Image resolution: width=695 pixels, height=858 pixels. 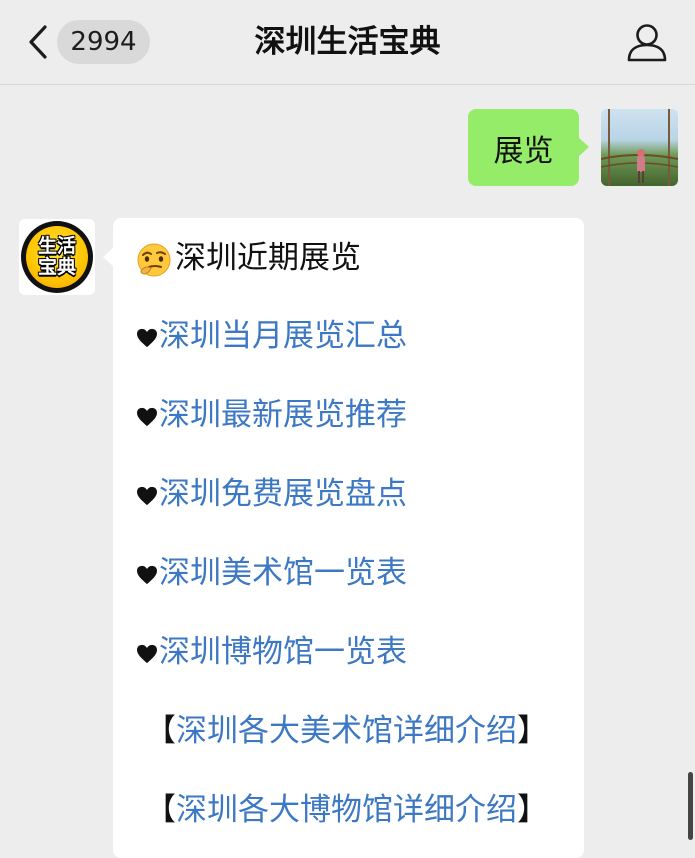 I want to click on link-latest-exhibitions: 深圳最新展览推荐, so click(x=283, y=415).